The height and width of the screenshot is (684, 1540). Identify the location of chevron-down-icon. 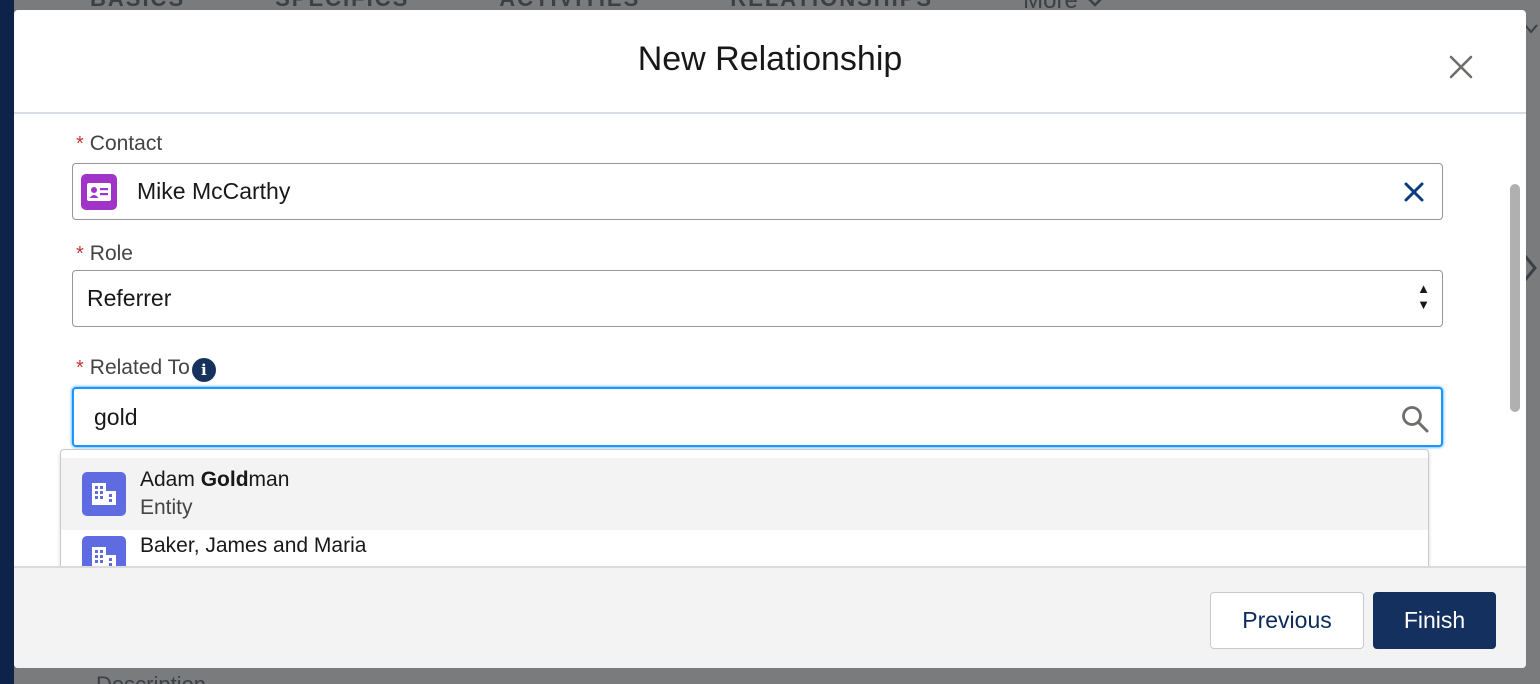
(1095, 3).